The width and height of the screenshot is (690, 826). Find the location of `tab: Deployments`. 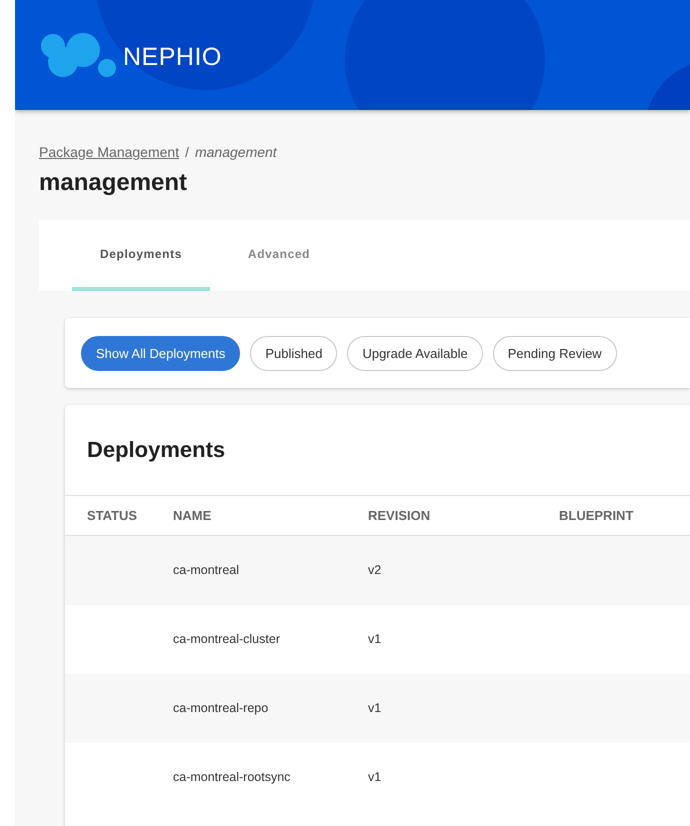

tab: Deployments is located at coordinates (141, 255).